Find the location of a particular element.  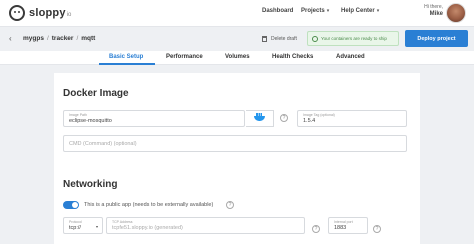

ready-status-badge: Your containers are ready to ship is located at coordinates (353, 38).